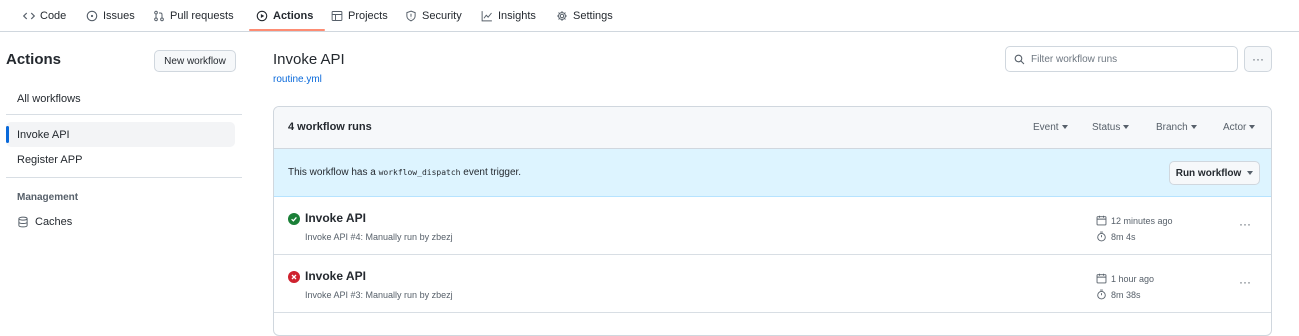  I want to click on actor-filter-label: Actor, so click(1235, 127).